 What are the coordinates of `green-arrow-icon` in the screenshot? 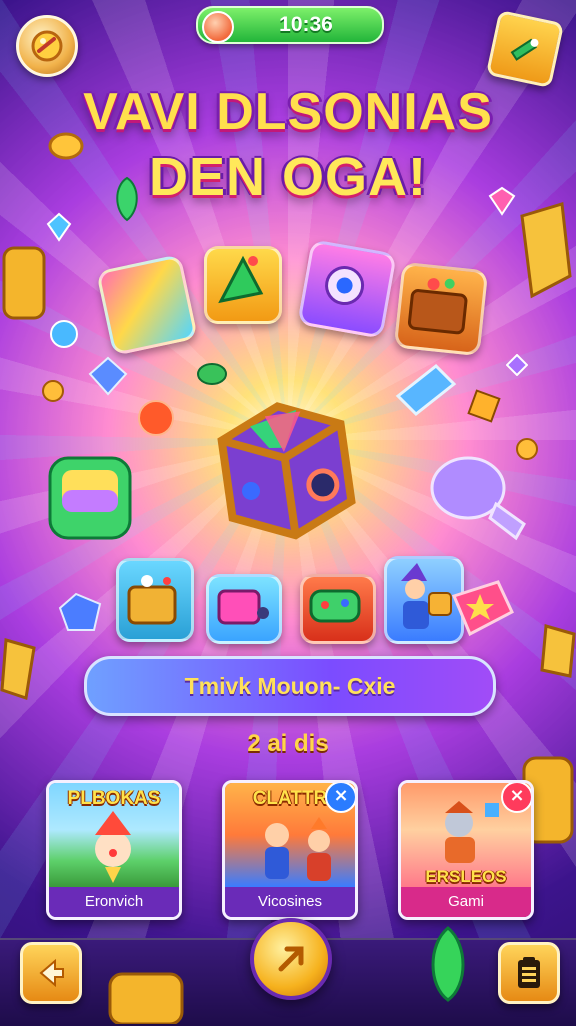 It's located at (241, 279).